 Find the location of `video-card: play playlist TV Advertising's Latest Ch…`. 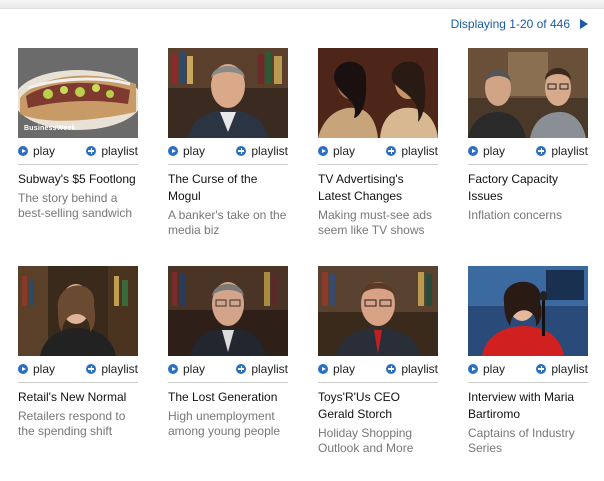

video-card: play playlist TV Advertising's Latest Ch… is located at coordinates (378, 143).